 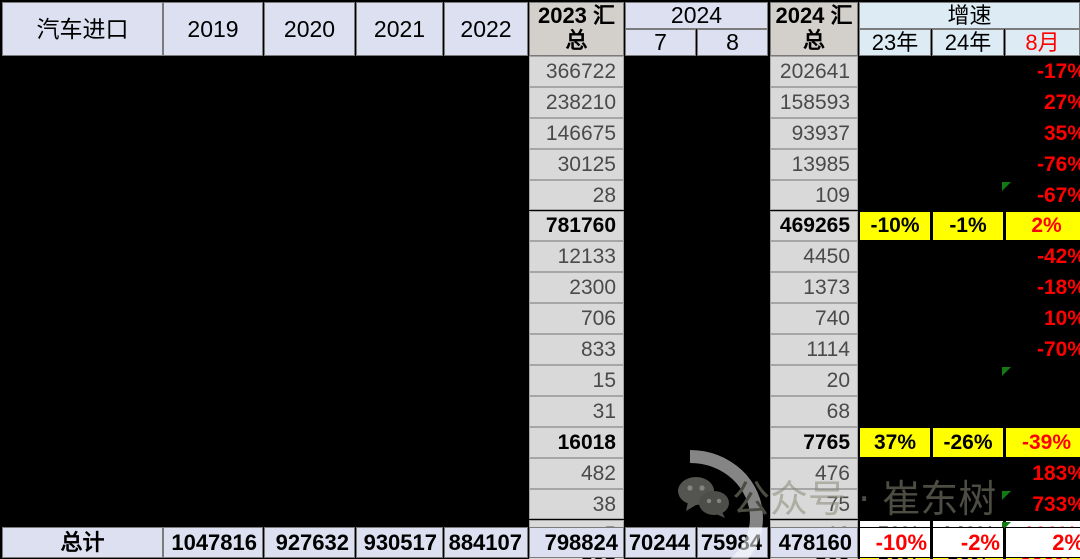 What do you see at coordinates (1058, 350) in the screenshot?
I see `cell-growth-aug-row10-text: -70%` at bounding box center [1058, 350].